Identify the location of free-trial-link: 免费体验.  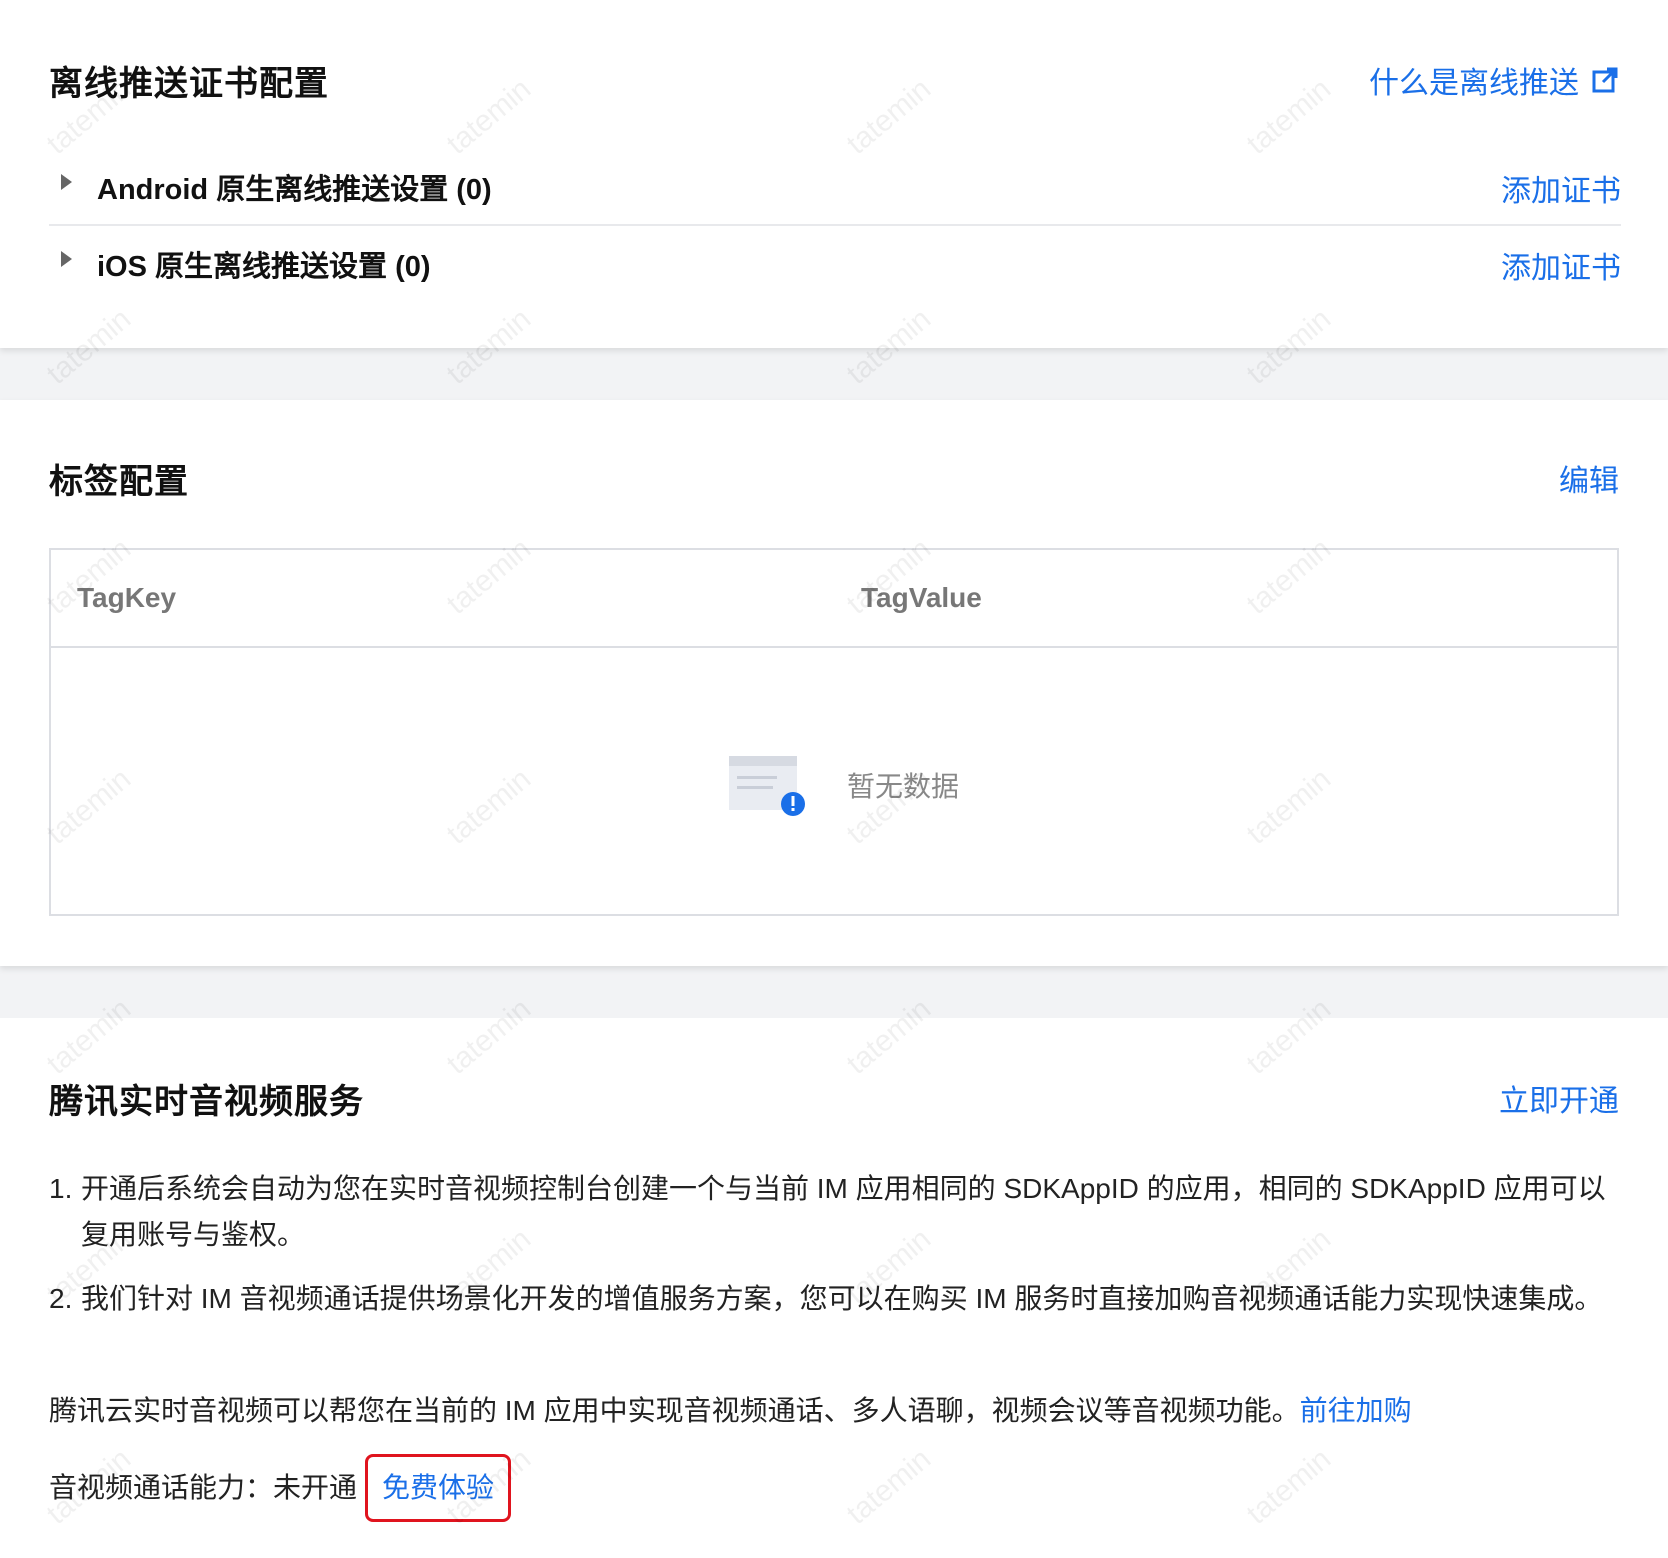
(438, 1487).